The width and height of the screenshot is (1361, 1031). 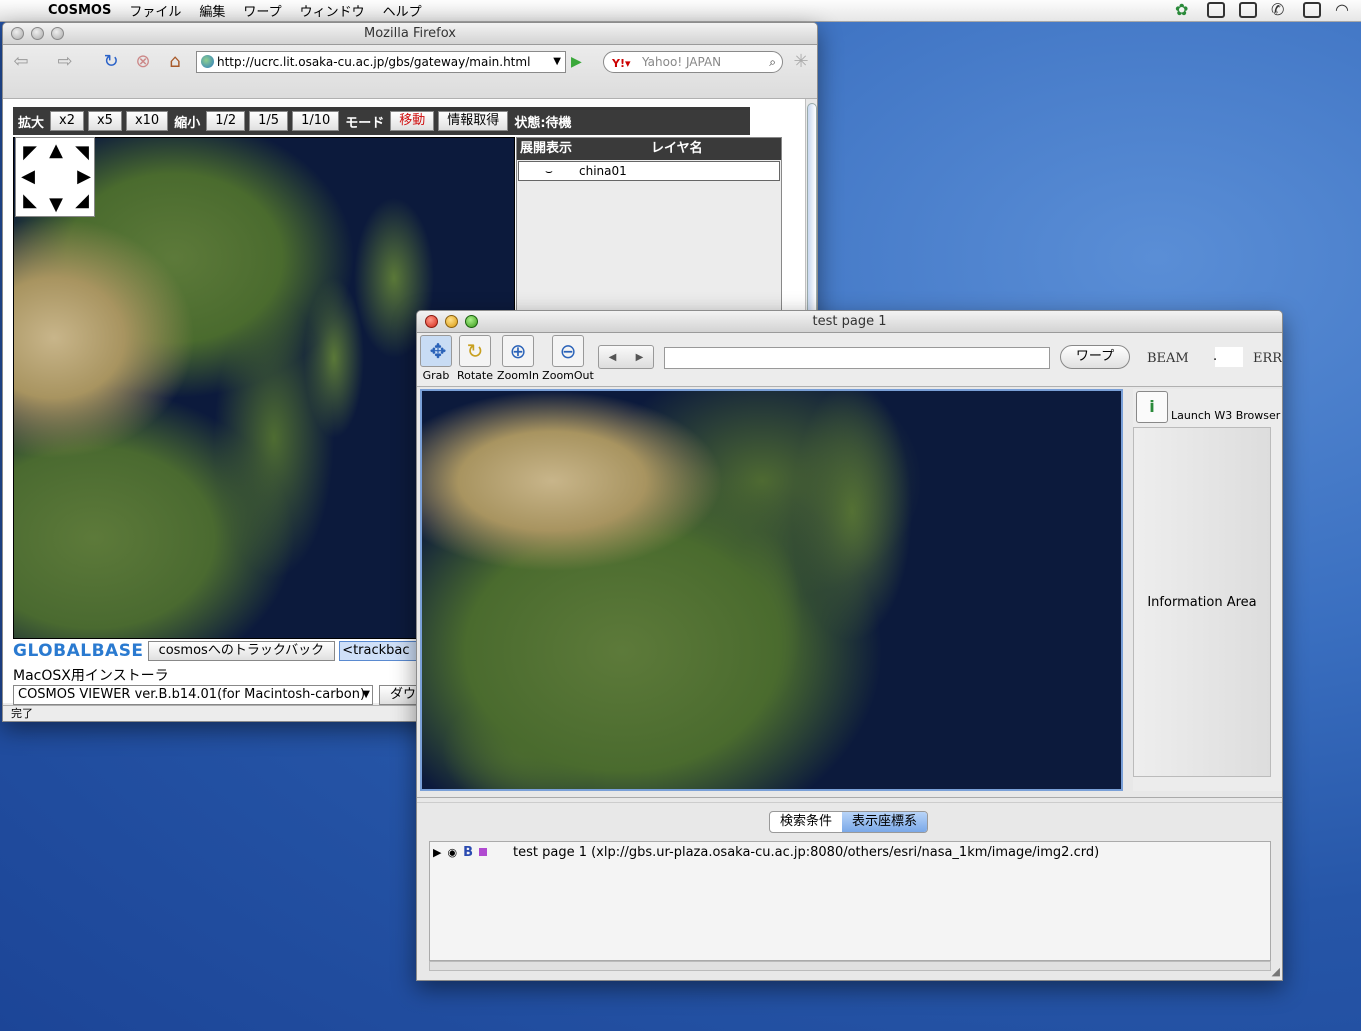 I want to click on forward-icon: ▶, so click(x=640, y=357).